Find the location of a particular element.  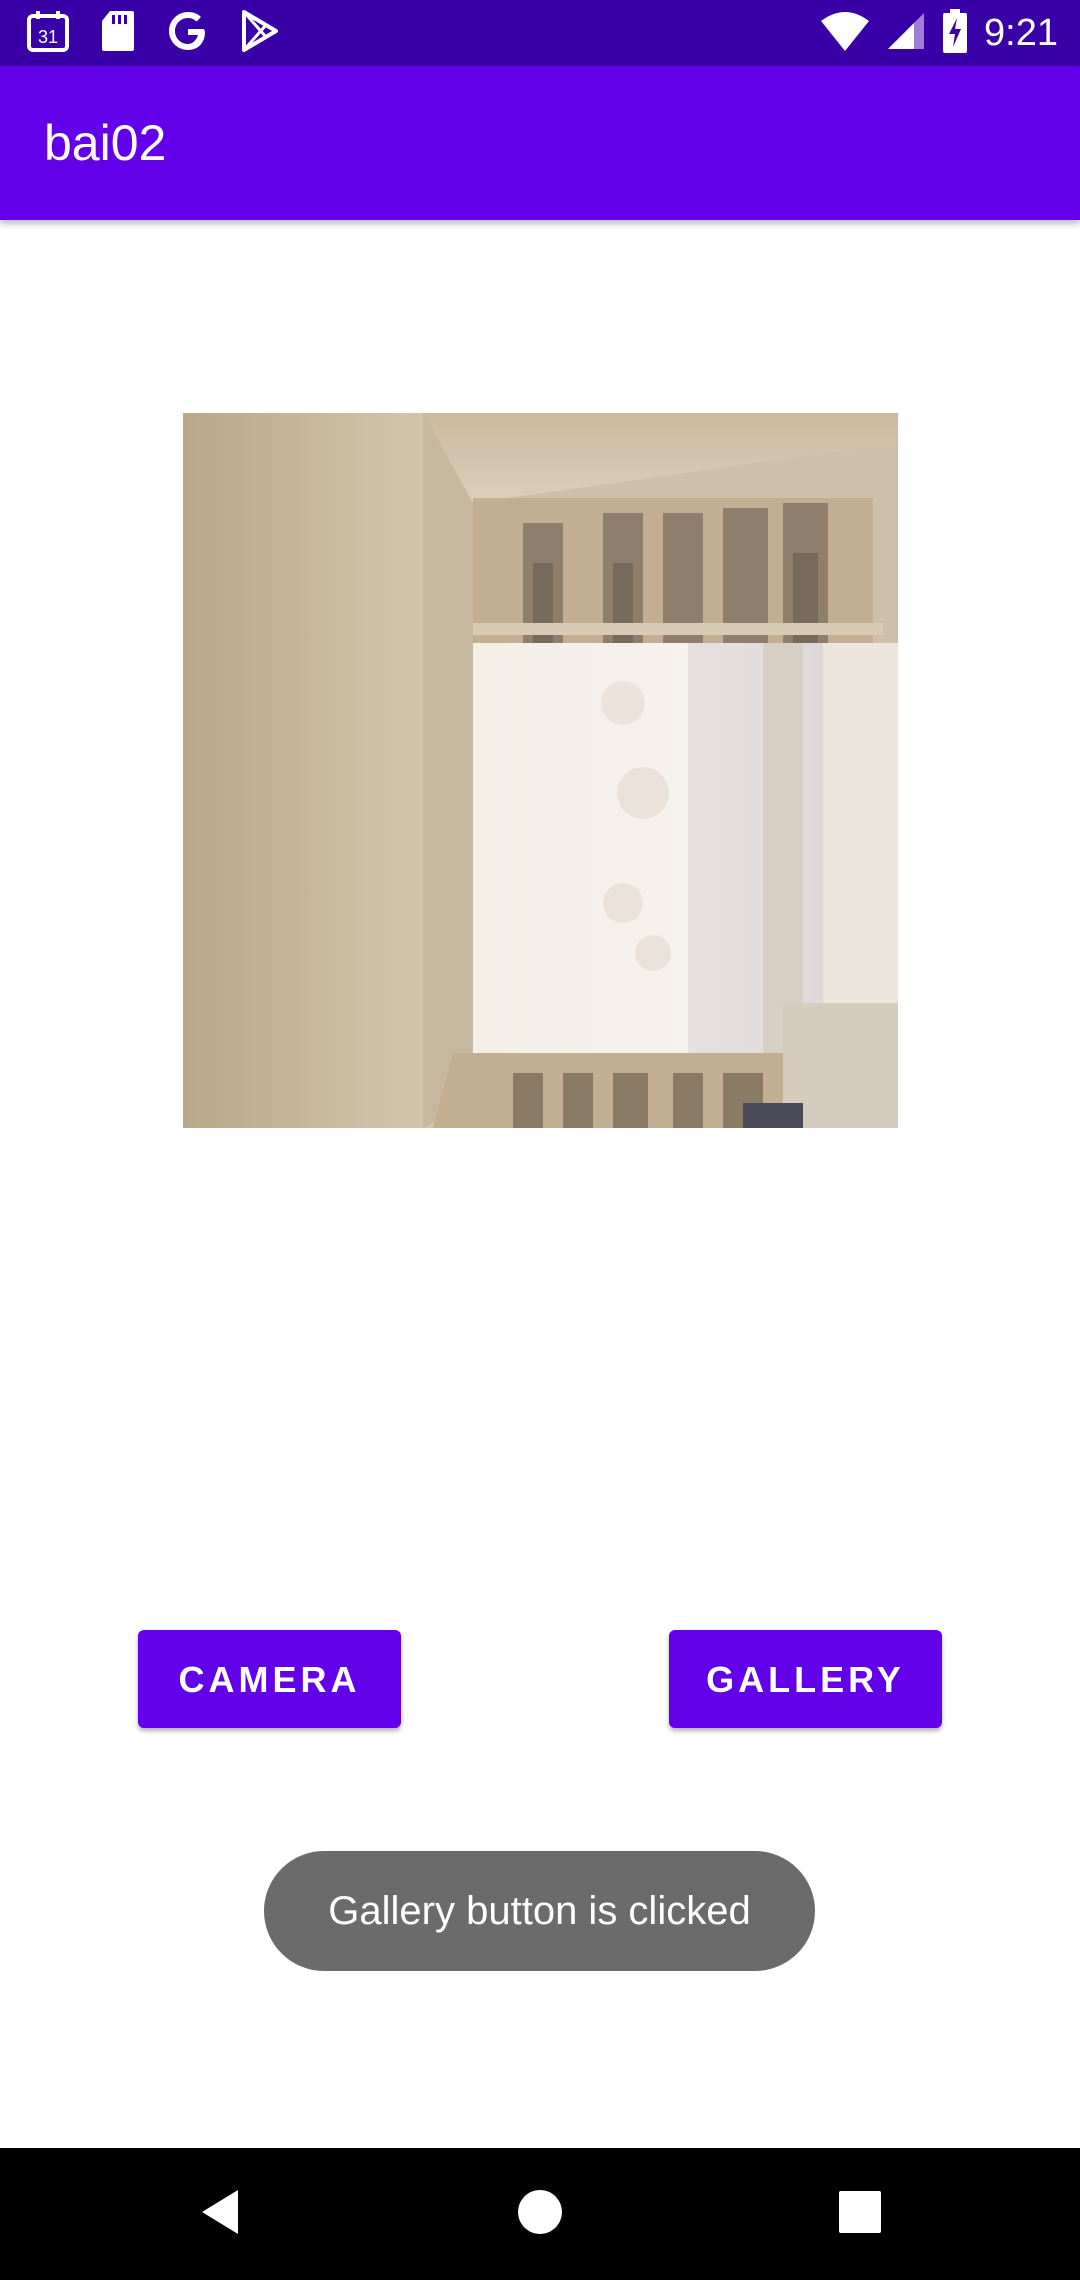

google-icon is located at coordinates (188, 33).